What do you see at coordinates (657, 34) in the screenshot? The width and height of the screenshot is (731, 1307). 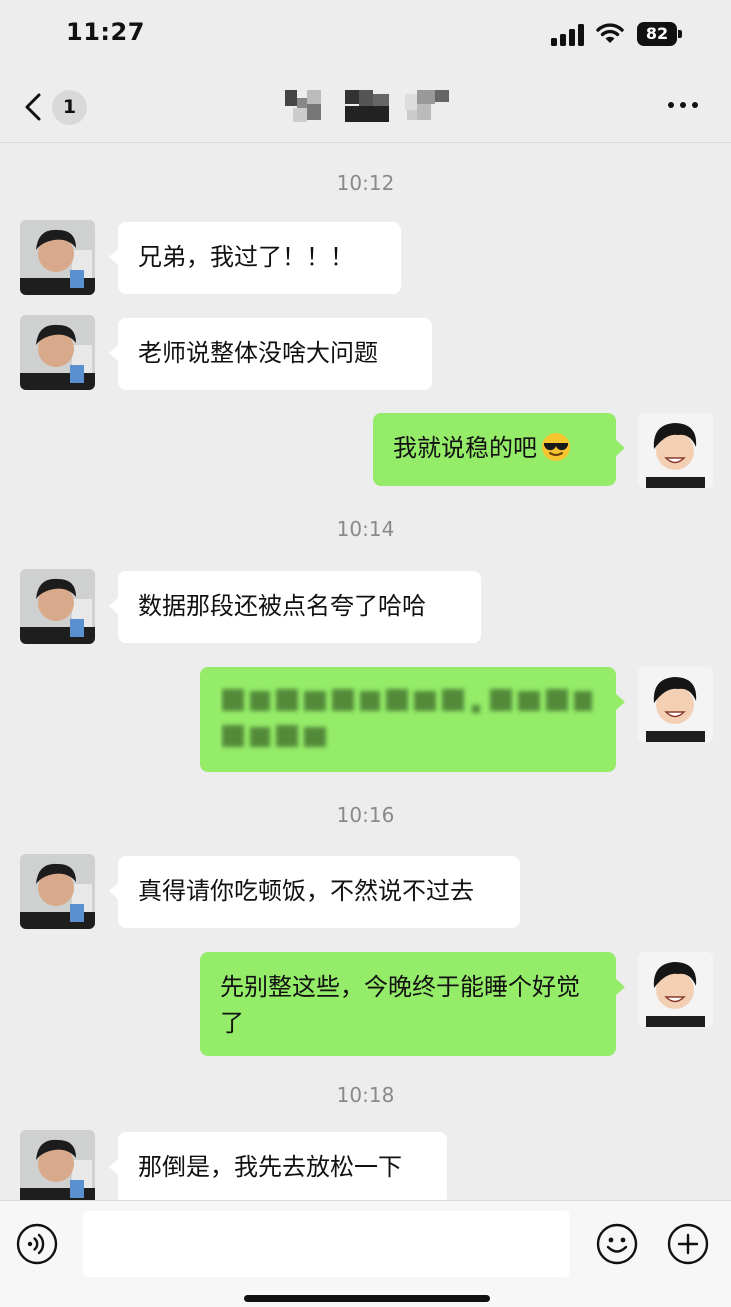 I see `battery-level: 82` at bounding box center [657, 34].